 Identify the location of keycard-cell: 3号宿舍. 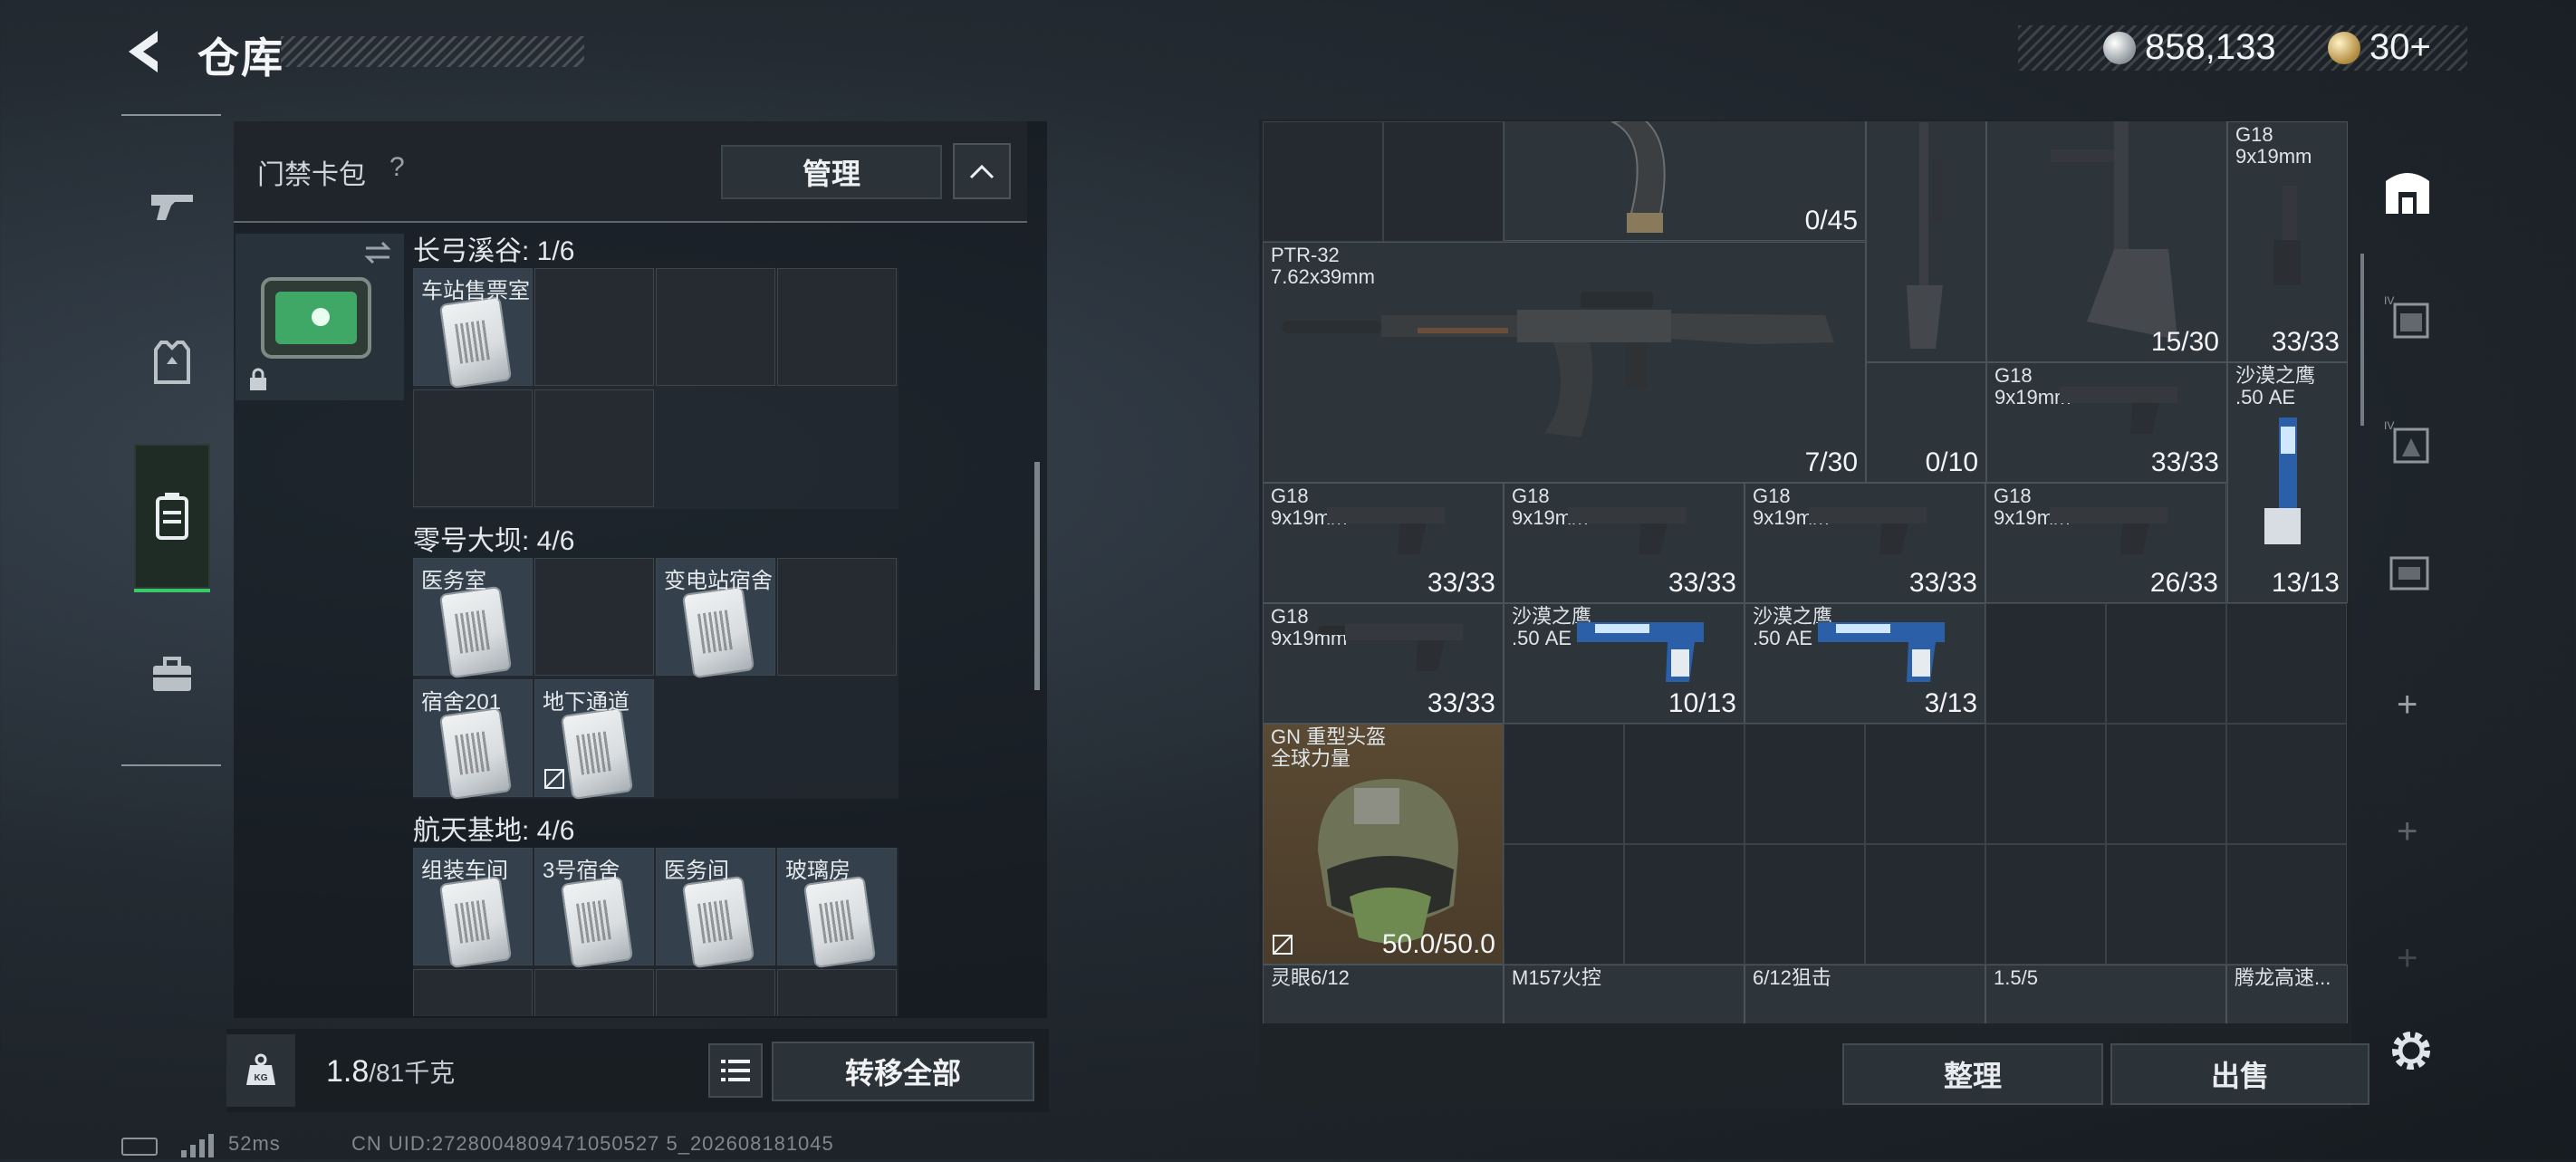
(594, 908).